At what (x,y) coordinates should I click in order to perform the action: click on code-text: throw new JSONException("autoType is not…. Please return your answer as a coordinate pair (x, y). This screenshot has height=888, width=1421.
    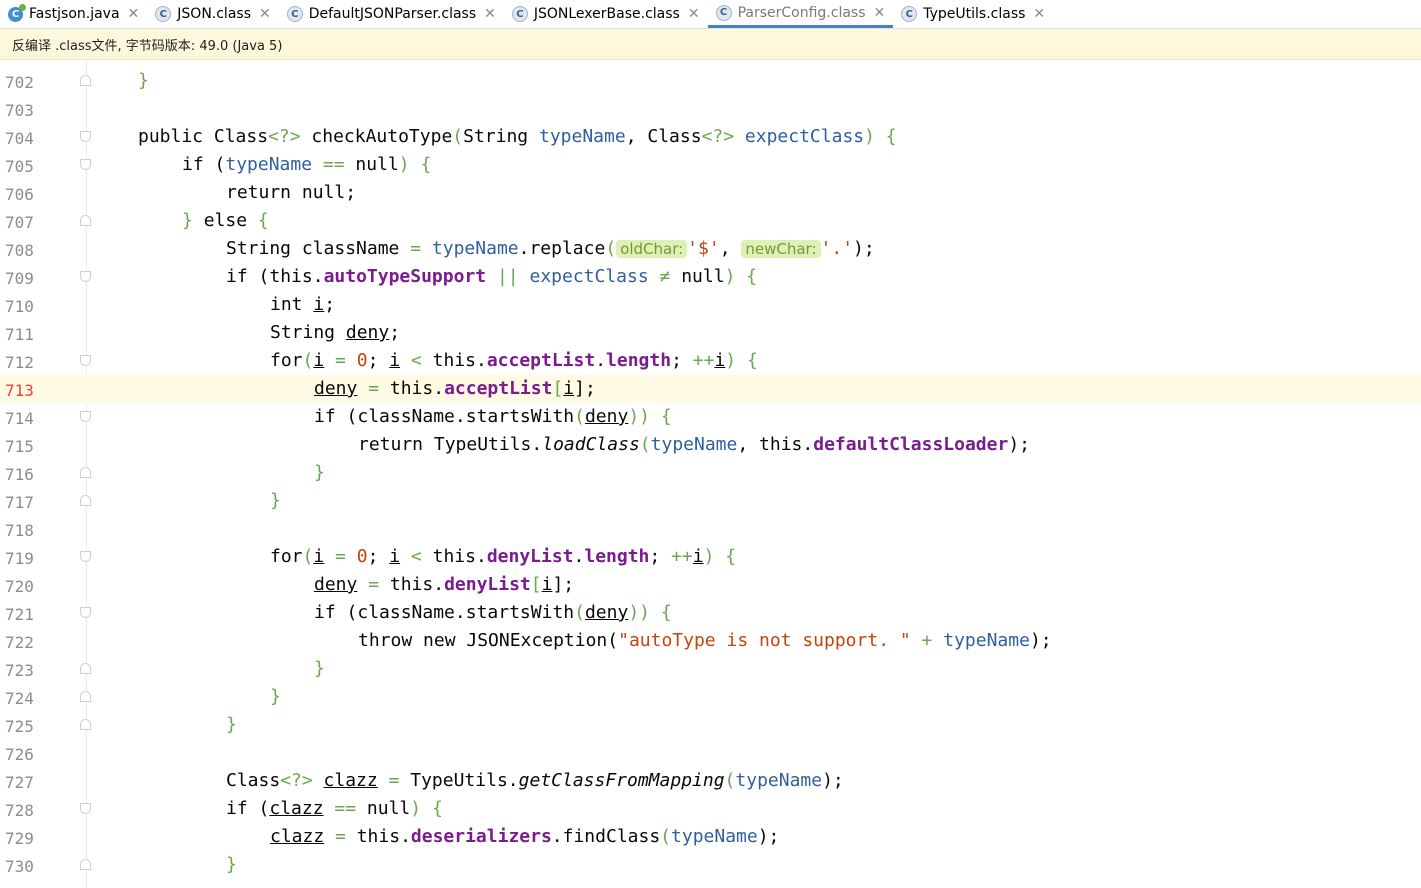
    Looking at the image, I should click on (705, 640).